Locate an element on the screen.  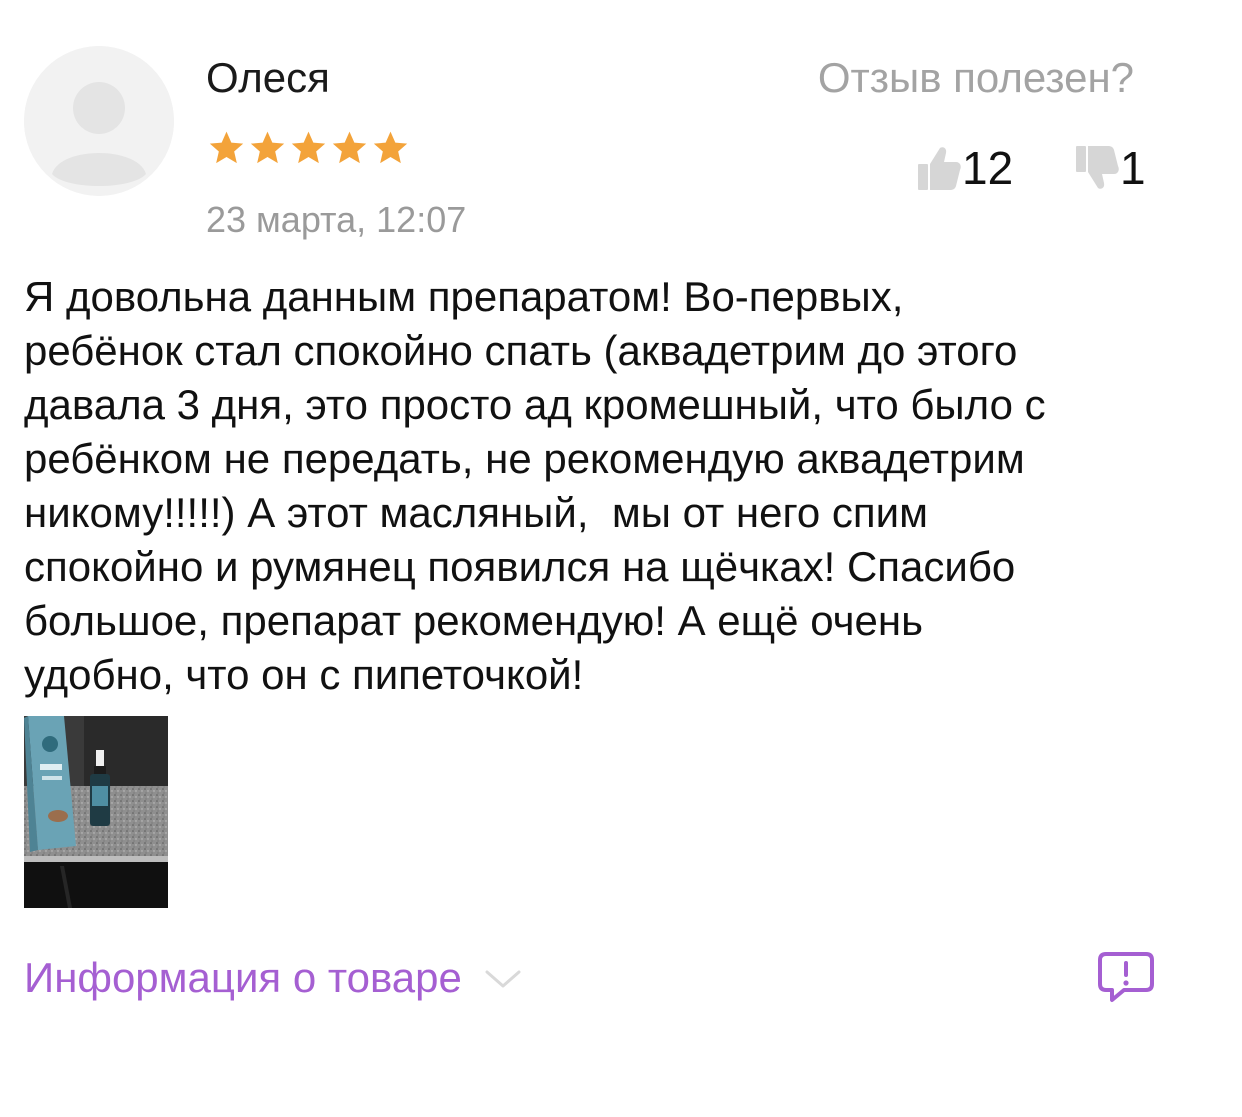
review-photo-thumbnail is located at coordinates (96, 812).